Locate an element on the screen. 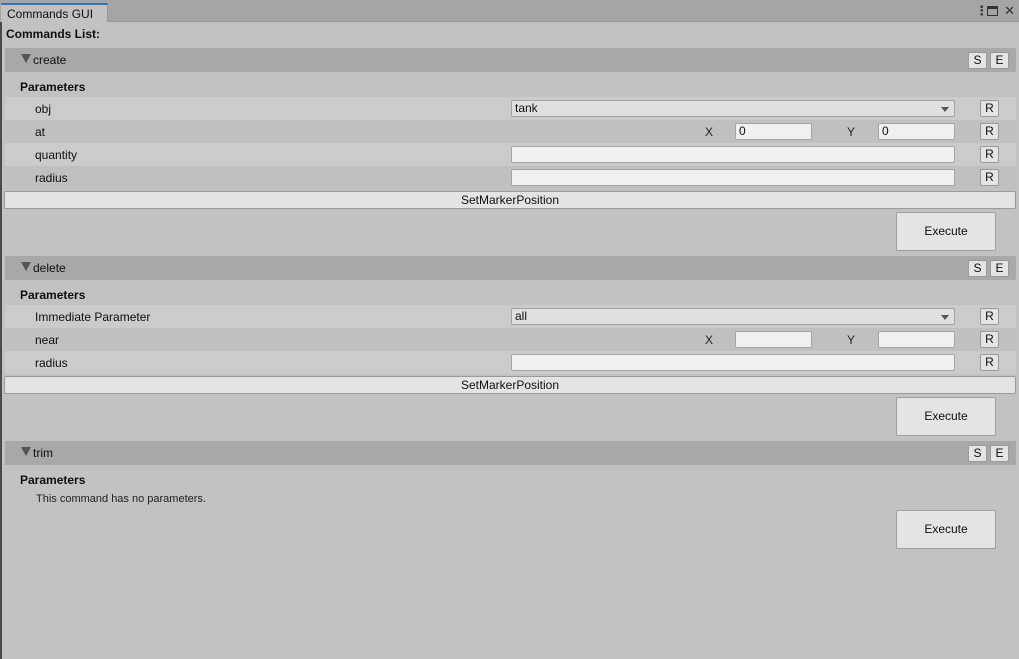 This screenshot has height=659, width=1019. param-row-obj: obj tank R is located at coordinates (510, 108).